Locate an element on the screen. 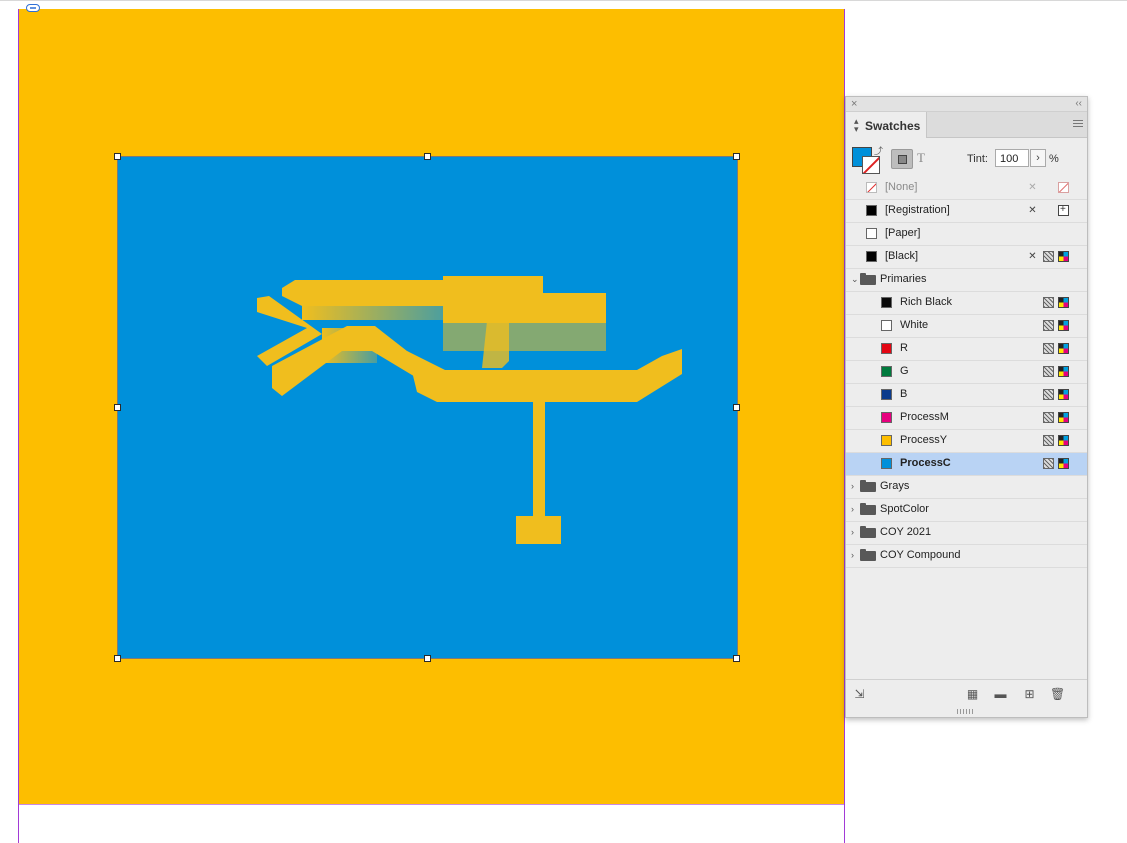 Image resolution: width=1127 pixels, height=843 pixels. panel-tab-bar: ▴ ▾ Swatches is located at coordinates (966, 125).